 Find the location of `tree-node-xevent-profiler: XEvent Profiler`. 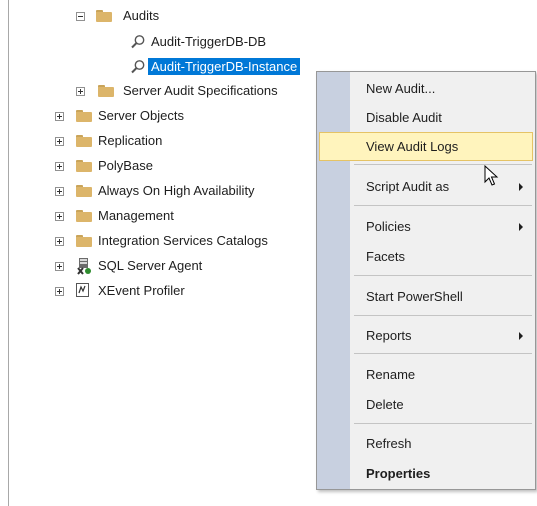

tree-node-xevent-profiler: XEvent Profiler is located at coordinates (160, 291).